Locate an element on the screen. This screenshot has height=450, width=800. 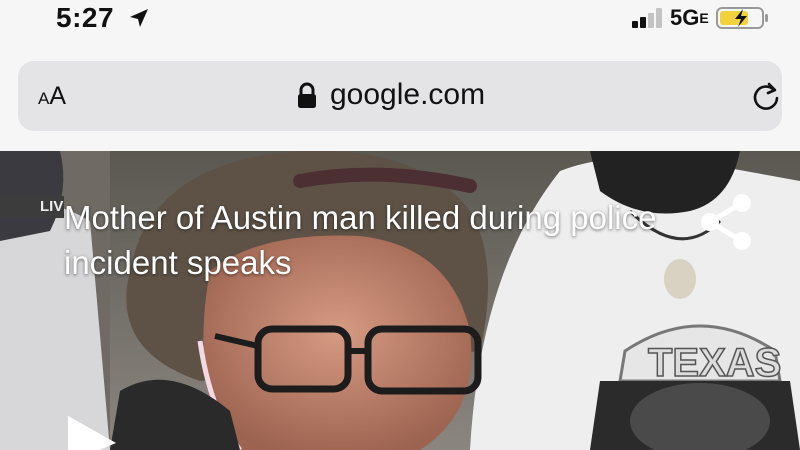
network-type: 5G is located at coordinates (685, 17).